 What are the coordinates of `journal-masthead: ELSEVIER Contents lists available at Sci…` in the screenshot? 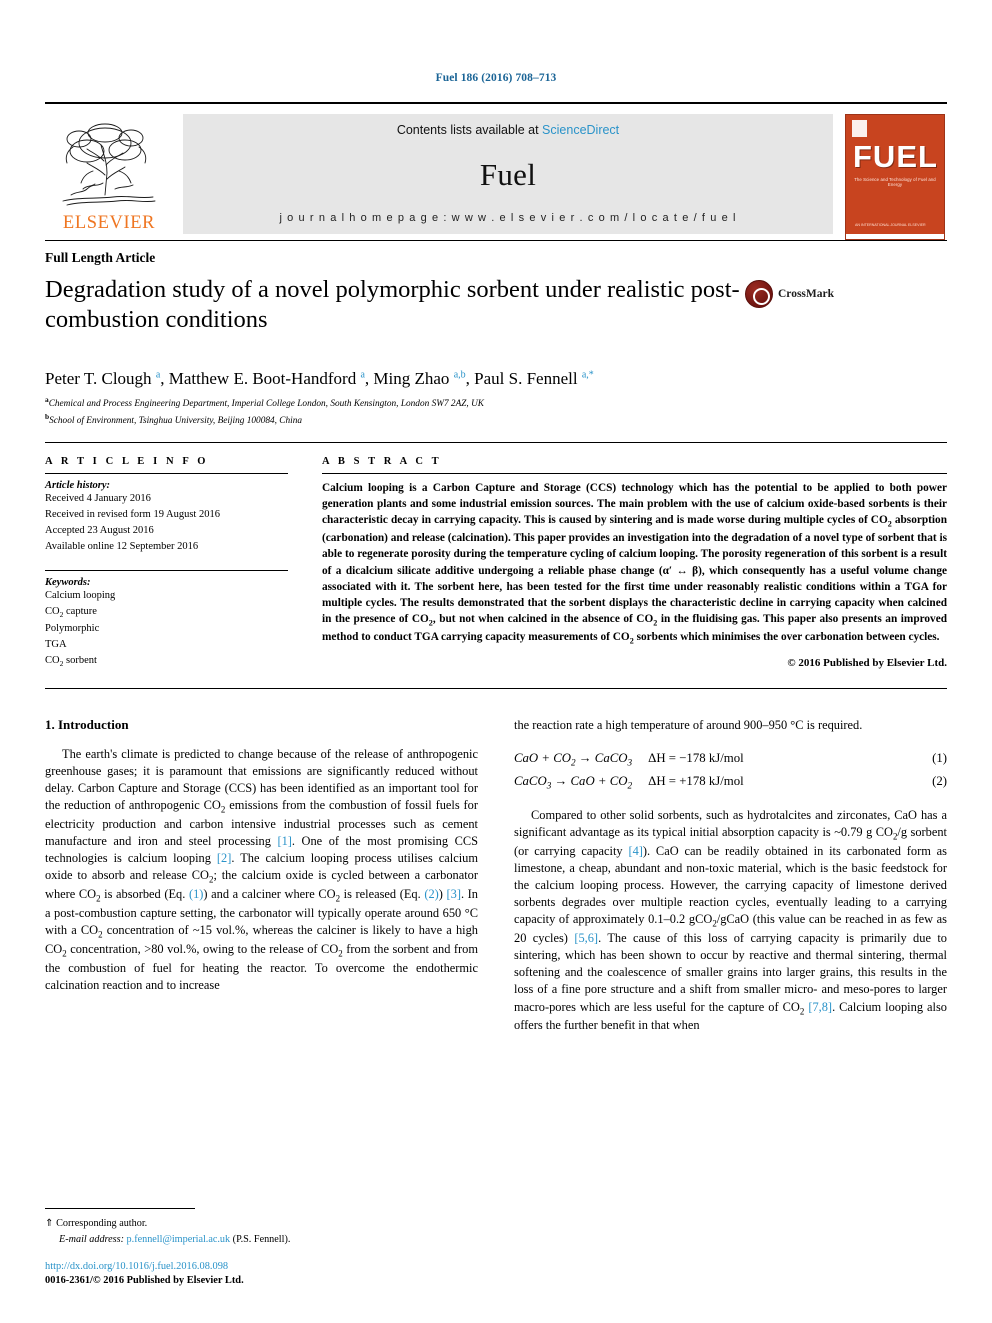 It's located at (496, 171).